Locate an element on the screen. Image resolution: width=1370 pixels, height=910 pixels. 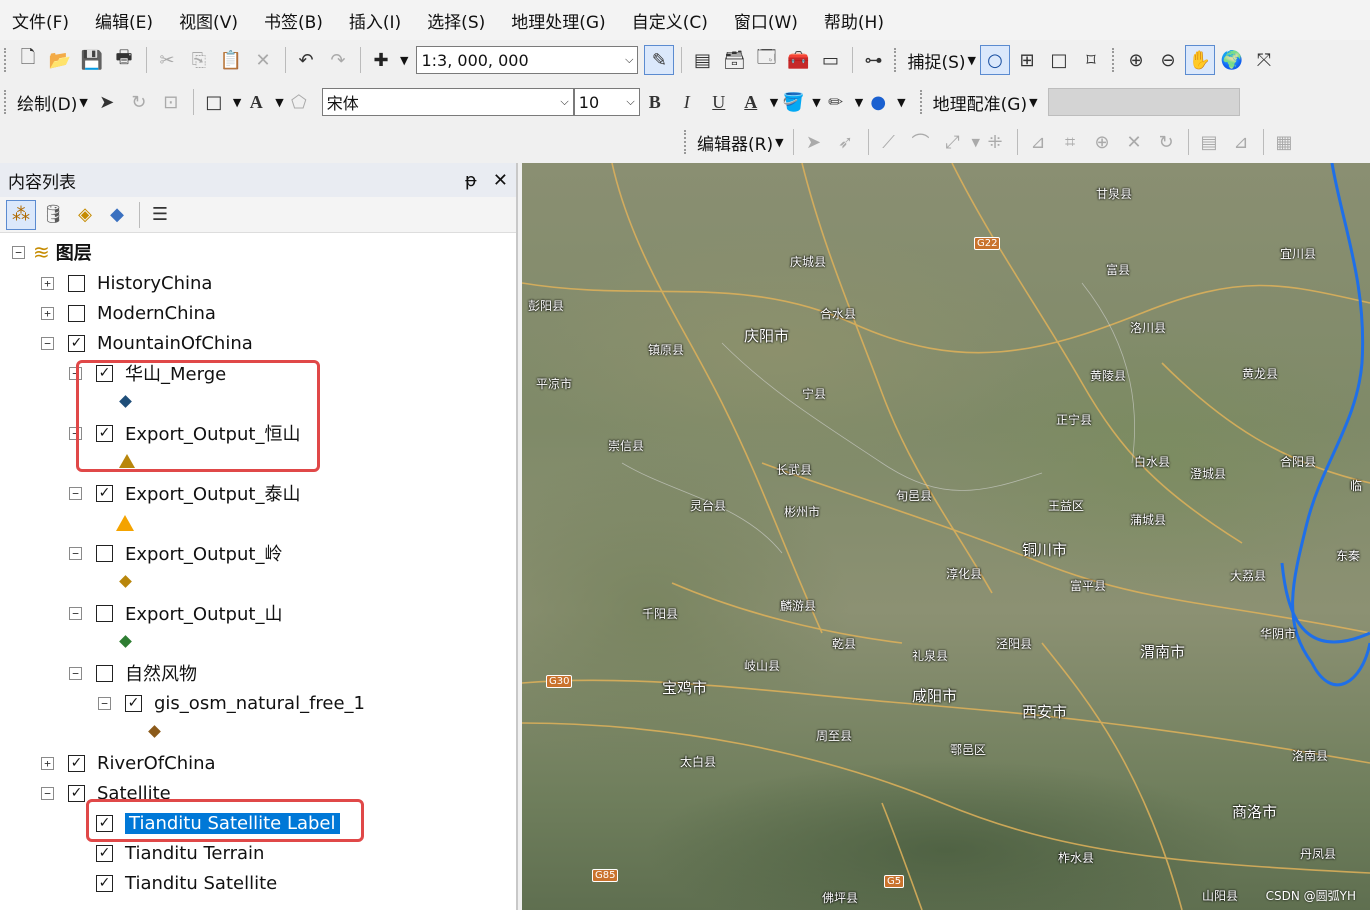
layer-item: + HistoryChina is located at coordinates (126, 283).